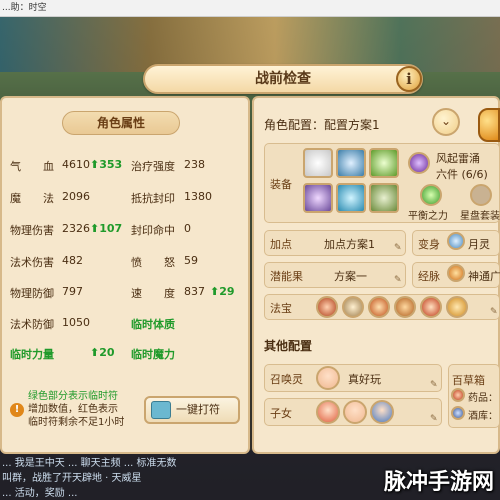  Describe the element at coordinates (283, 79) in the screenshot. I see `dialog-title: 战前检查` at that location.